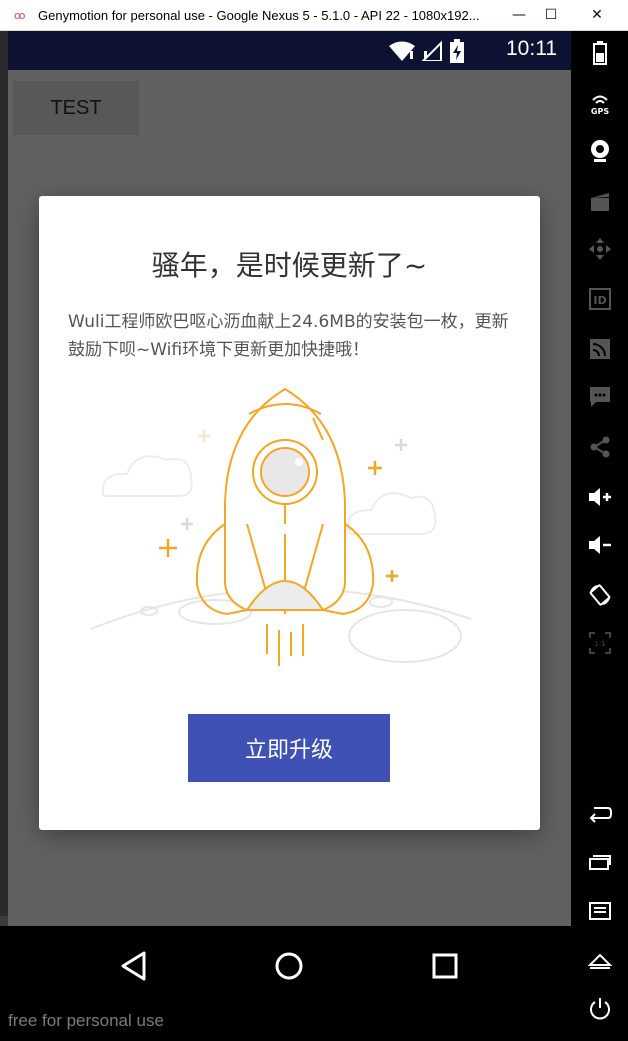  I want to click on battery-tool, so click(600, 53).